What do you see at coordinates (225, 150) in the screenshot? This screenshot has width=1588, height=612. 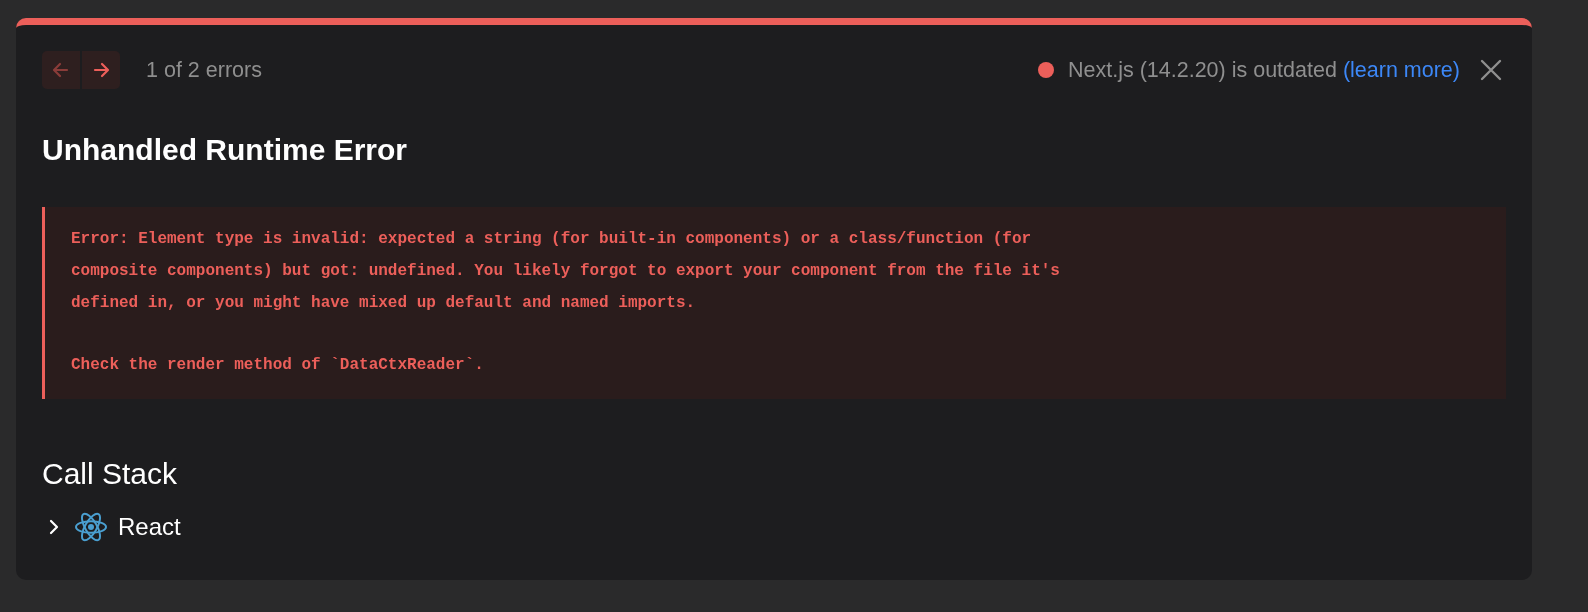 I see `error-title: Unhandled Runtime Error` at bounding box center [225, 150].